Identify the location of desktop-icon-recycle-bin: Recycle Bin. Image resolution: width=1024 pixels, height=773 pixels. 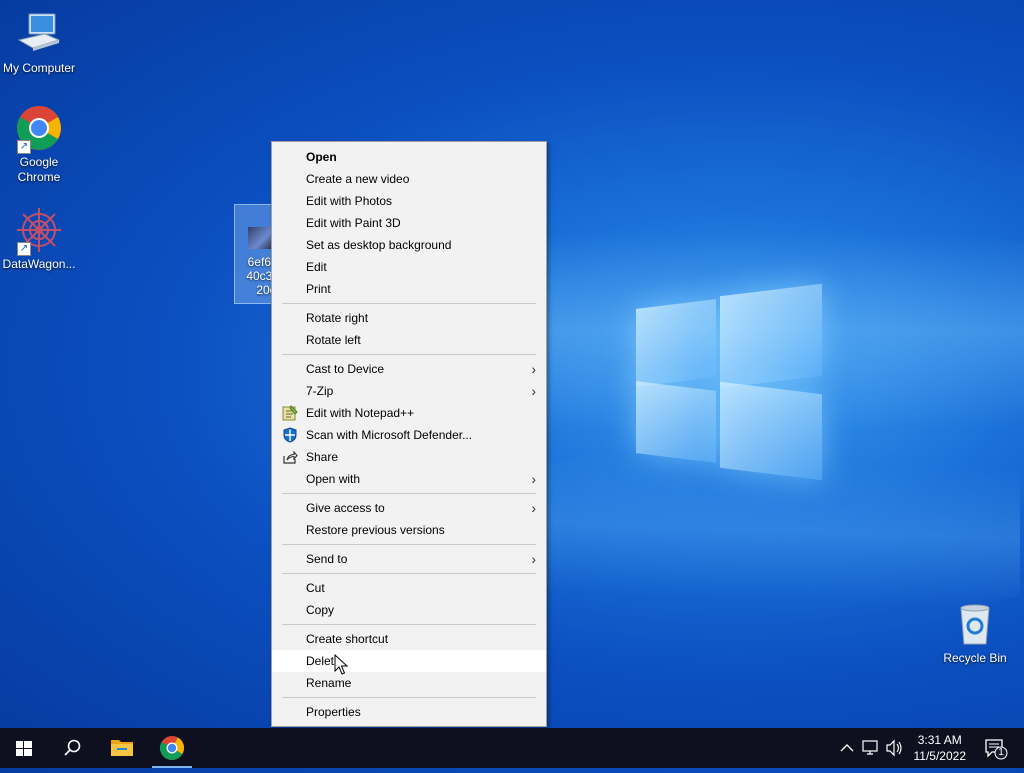
(975, 633).